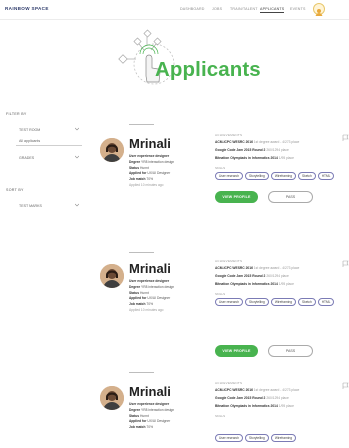 The image size is (349, 448). Describe the element at coordinates (16, 114) in the screenshot. I see `filter-label: FILTER BY` at that location.